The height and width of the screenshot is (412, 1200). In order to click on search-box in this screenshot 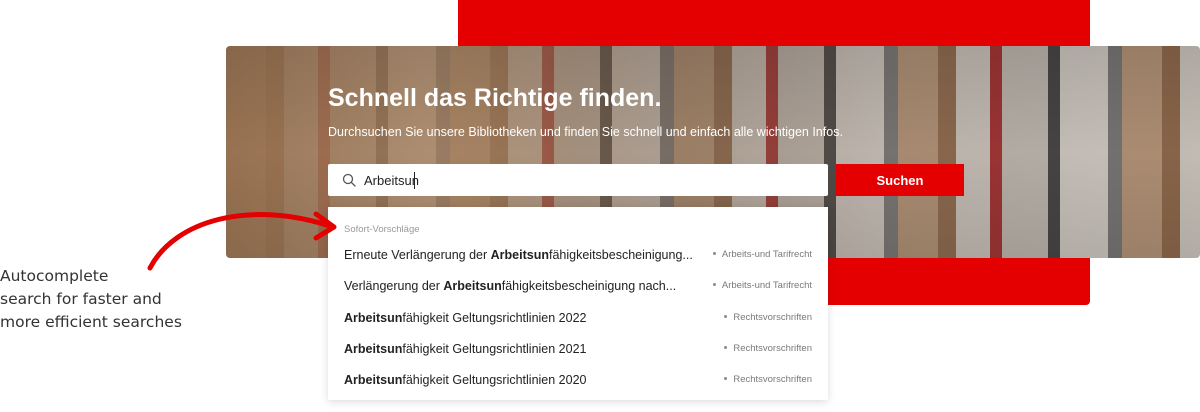, I will do `click(578, 180)`.